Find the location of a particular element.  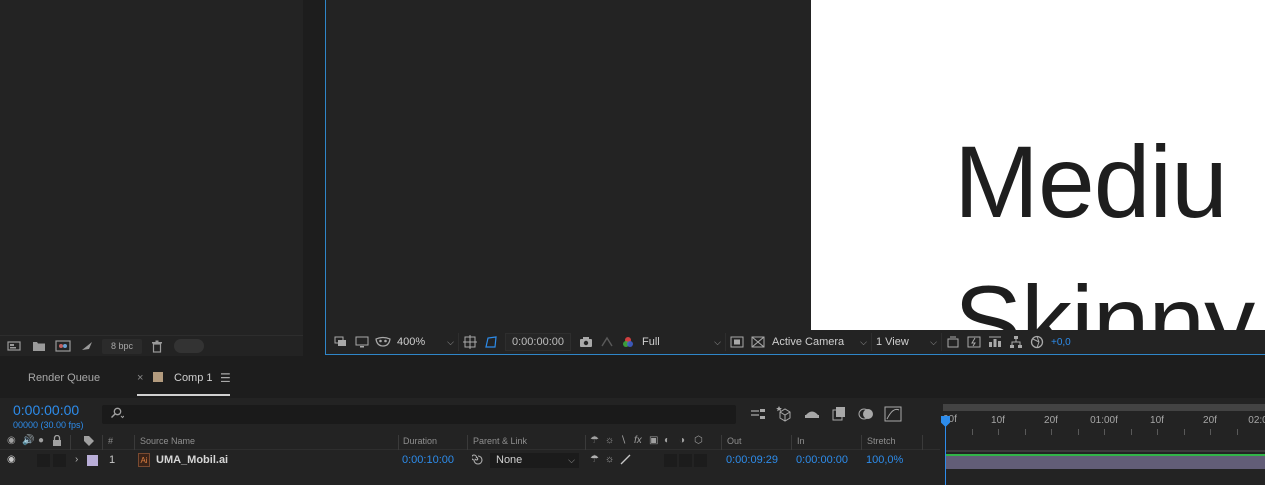

collapse-switch: ☼ is located at coordinates (609, 459).